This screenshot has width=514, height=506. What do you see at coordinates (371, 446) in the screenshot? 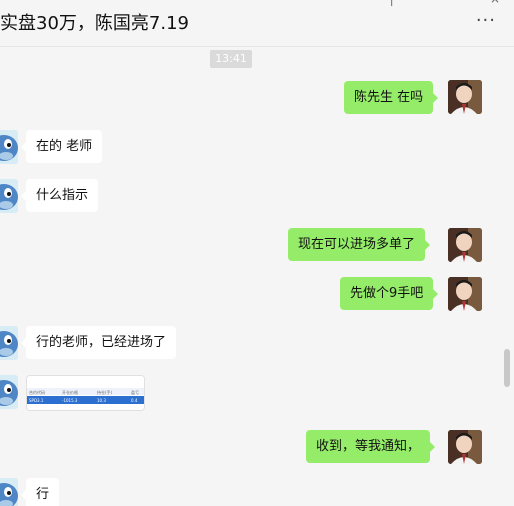
I see `message-bubble-mine: 收到，等我通知，` at bounding box center [371, 446].